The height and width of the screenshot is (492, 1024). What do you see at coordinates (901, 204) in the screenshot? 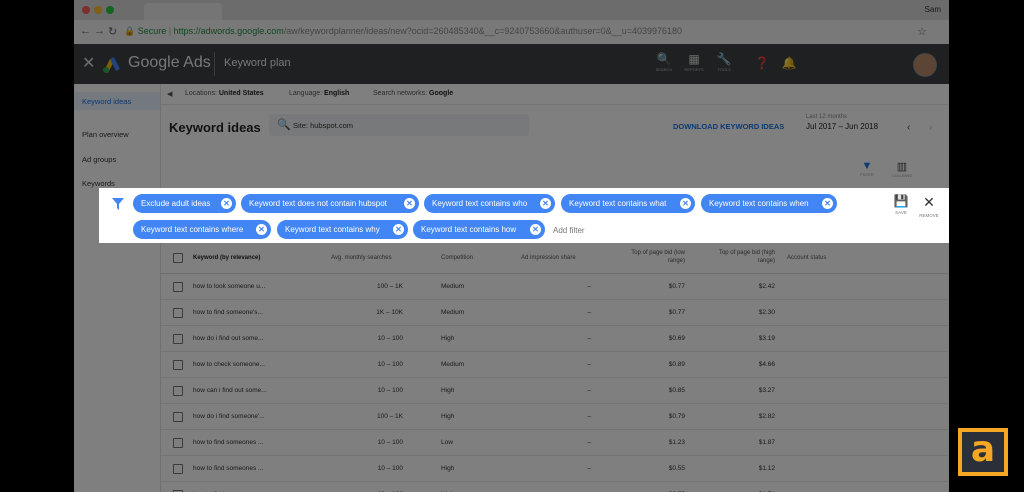
I see `save-icon: 💾 SAVE` at bounding box center [901, 204].